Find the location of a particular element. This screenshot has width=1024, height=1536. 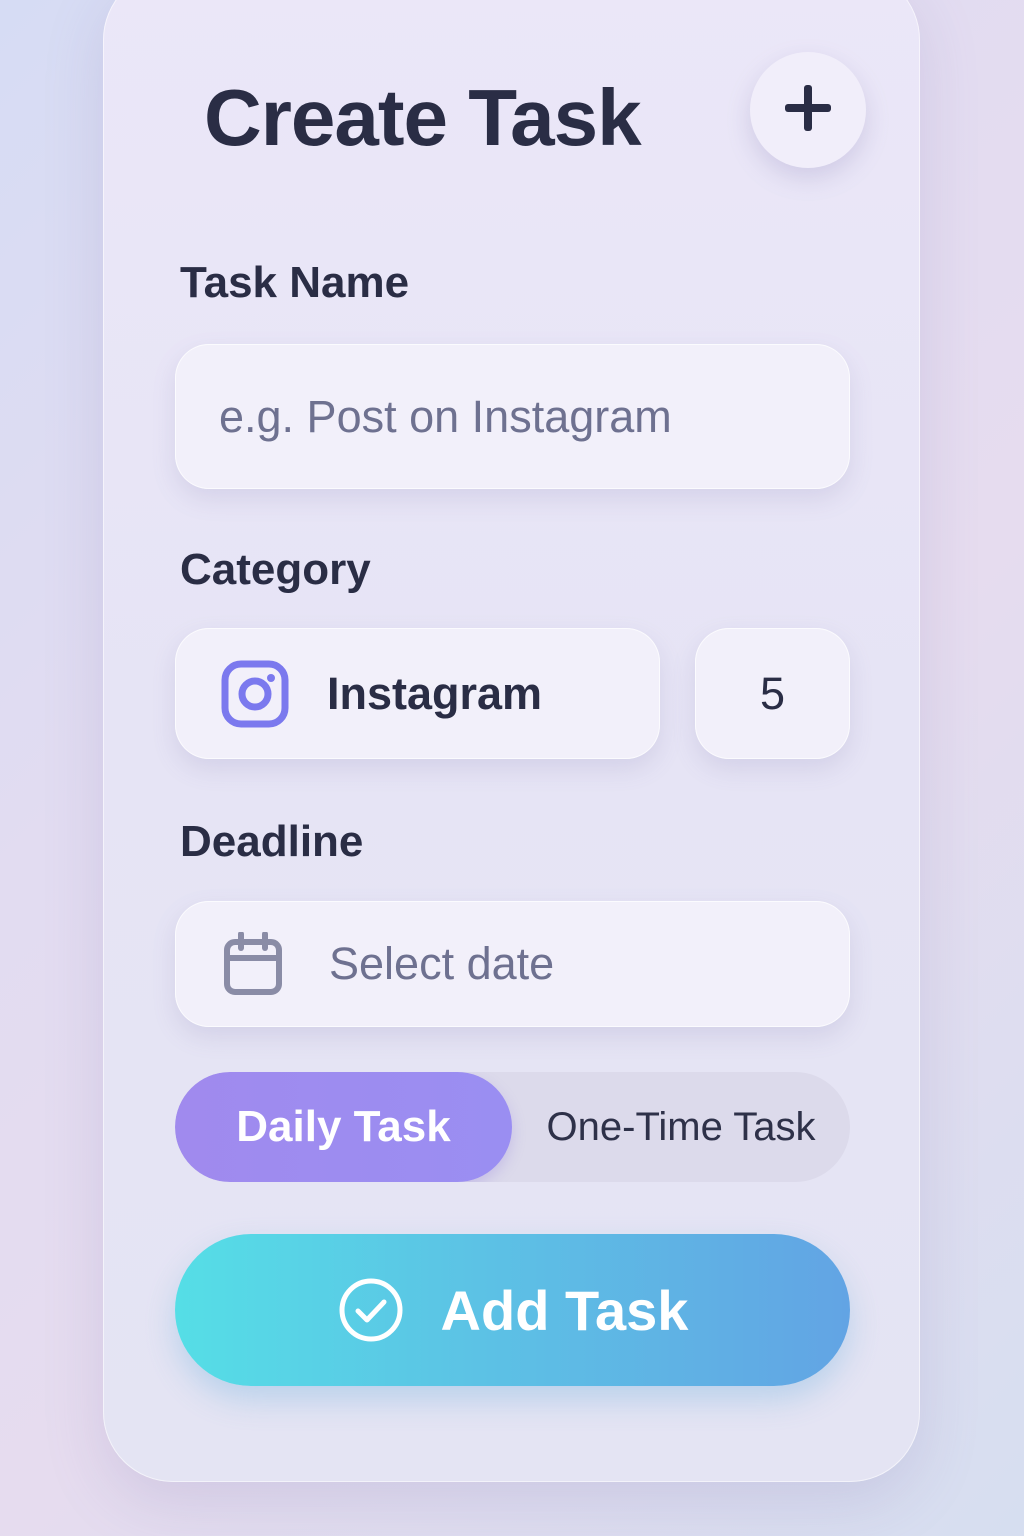

category-count: 5 is located at coordinates (772, 693).